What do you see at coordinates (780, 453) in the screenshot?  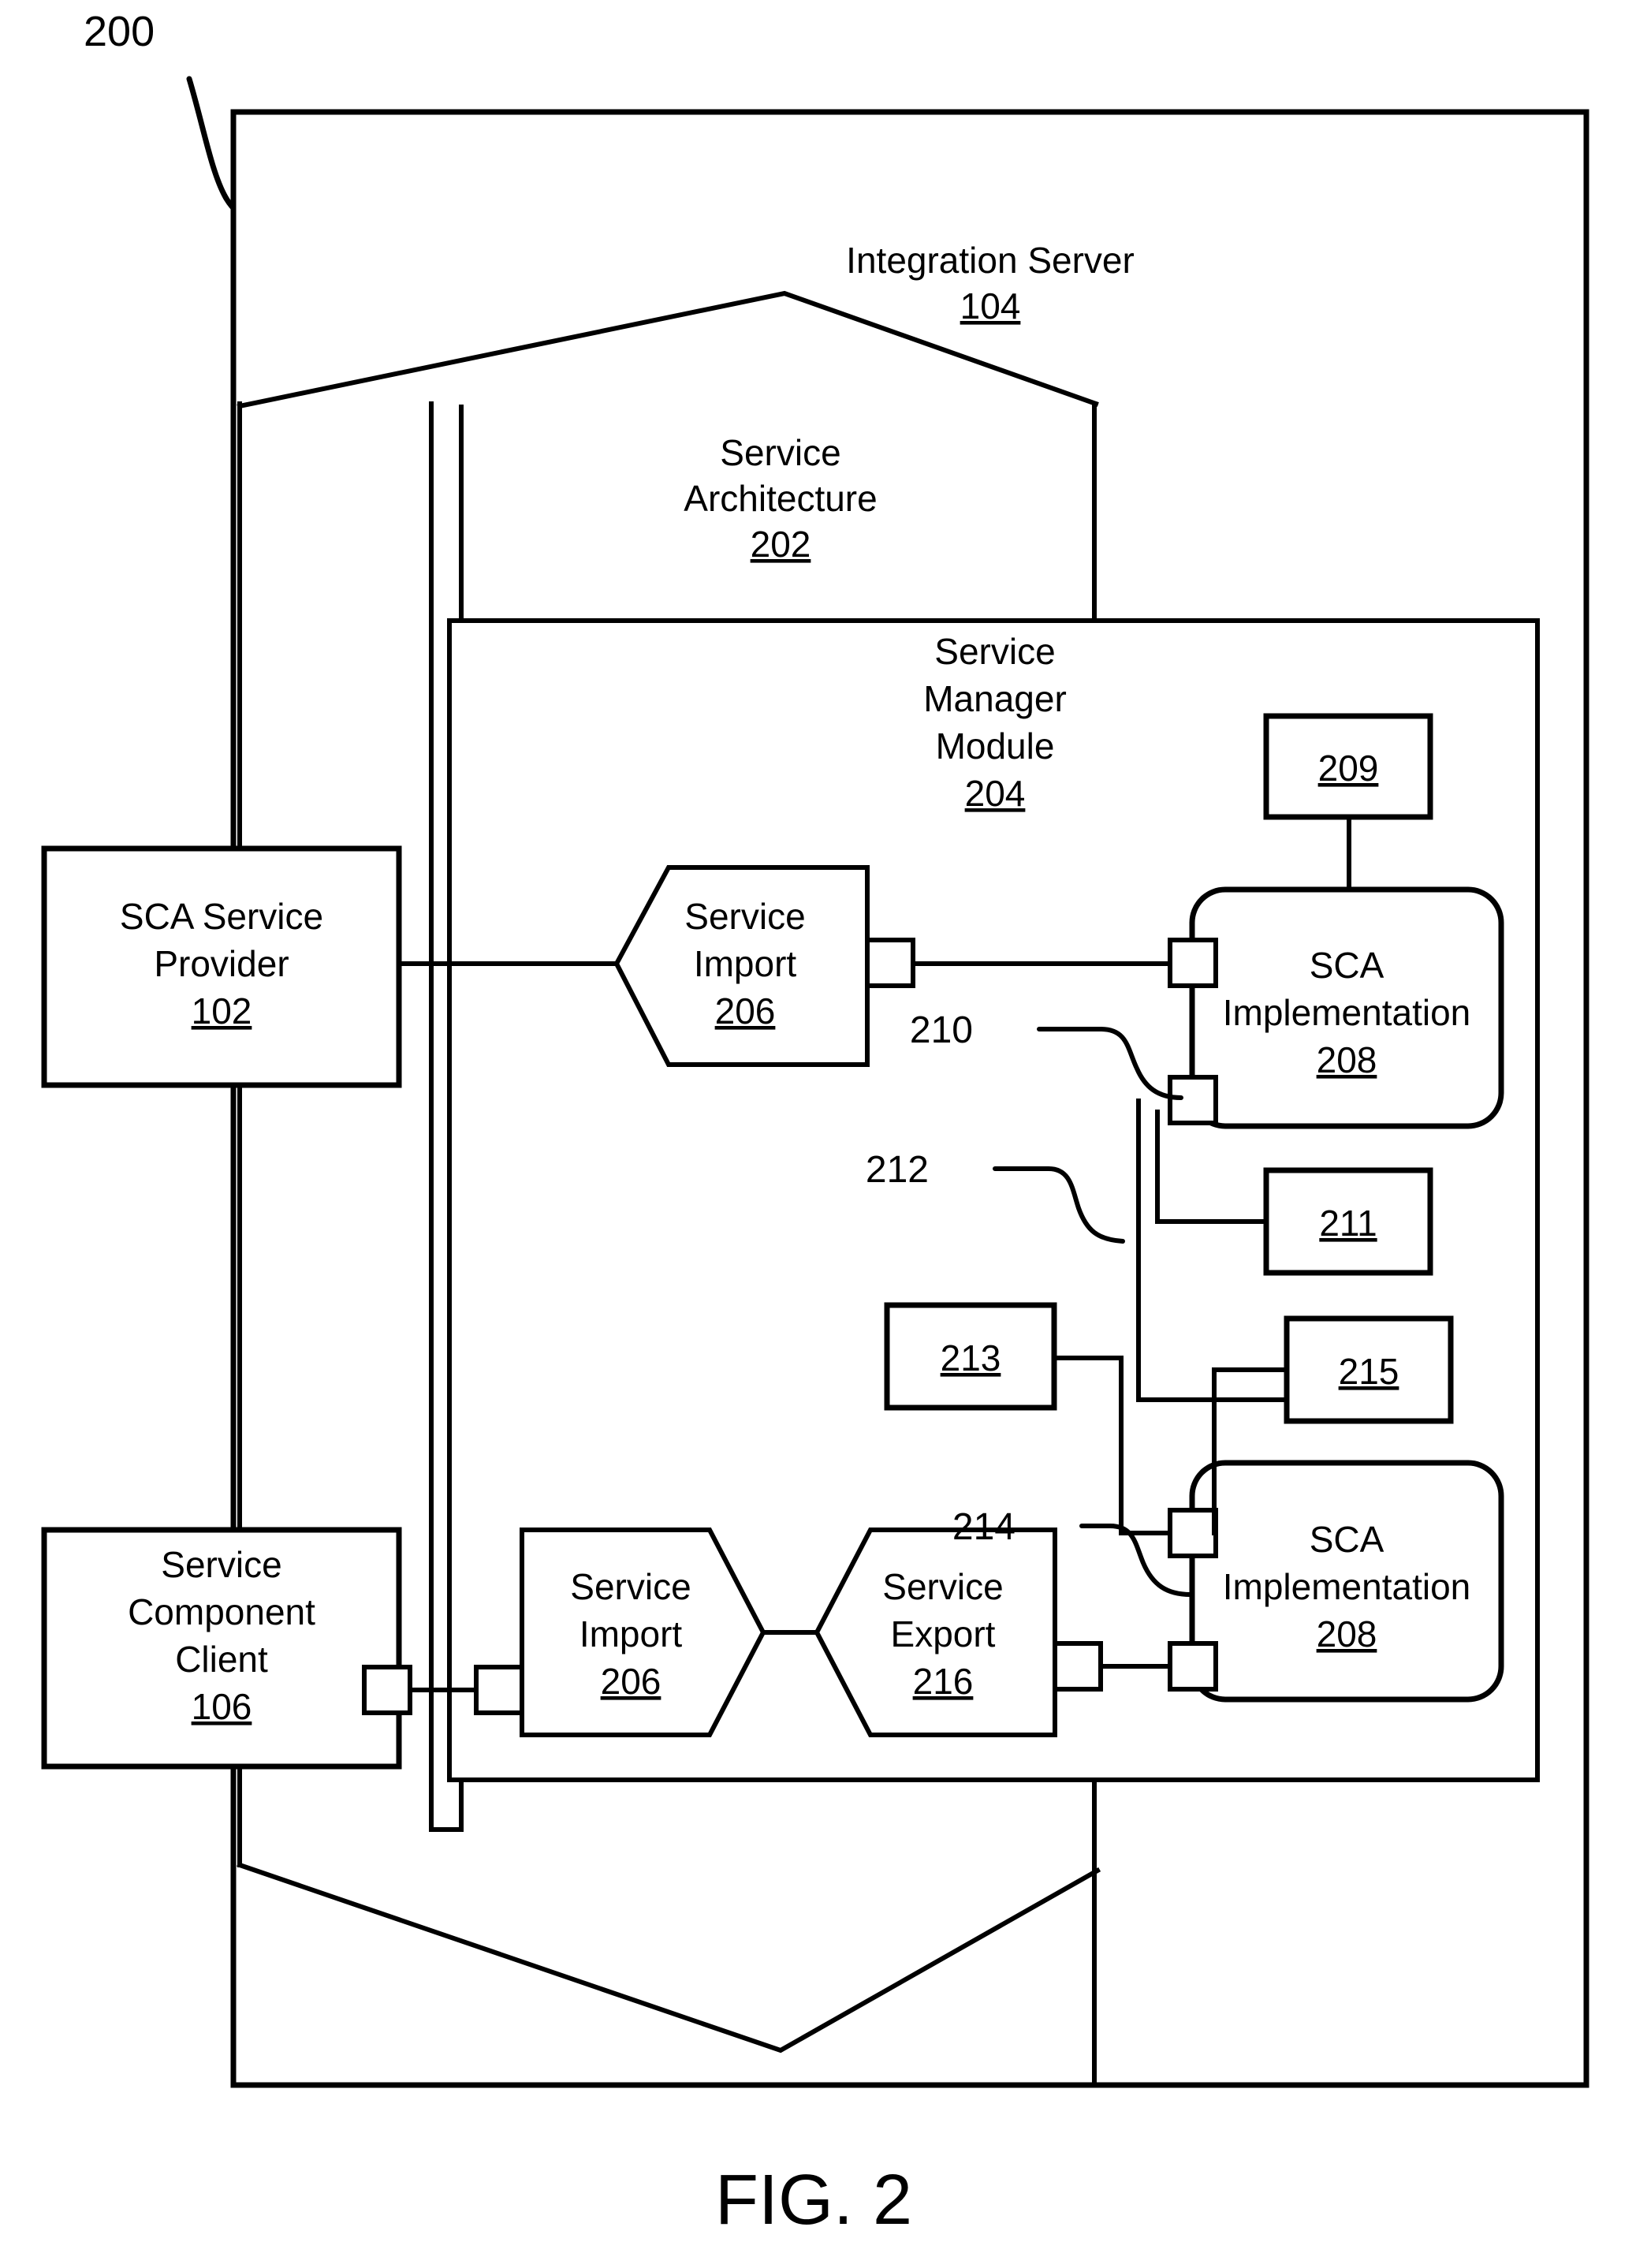 I see `service-architecture-title-1: Service` at bounding box center [780, 453].